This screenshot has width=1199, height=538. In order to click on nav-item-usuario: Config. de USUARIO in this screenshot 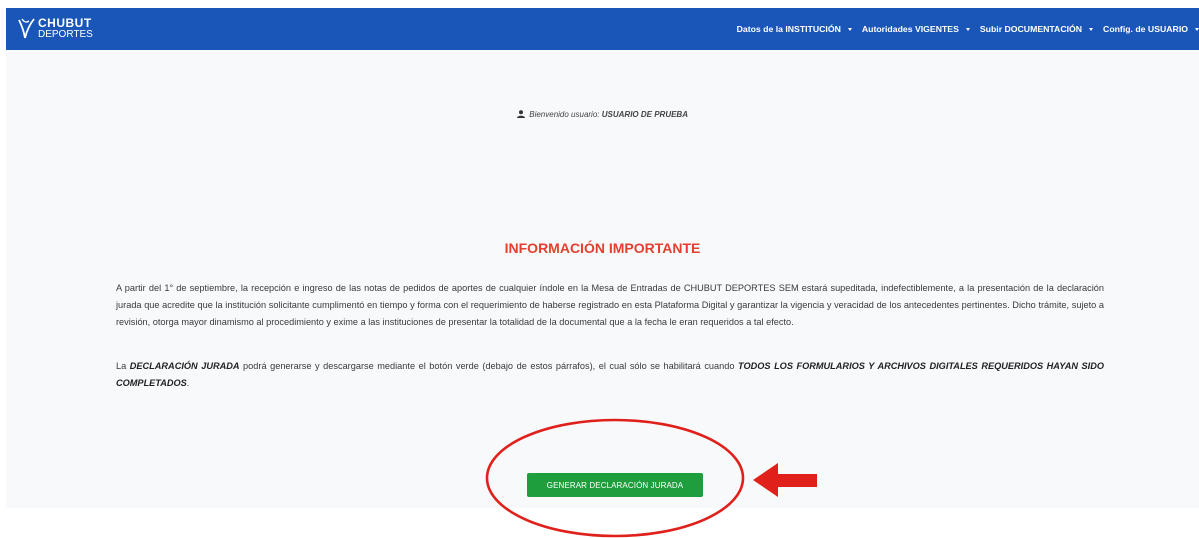, I will do `click(1151, 29)`.